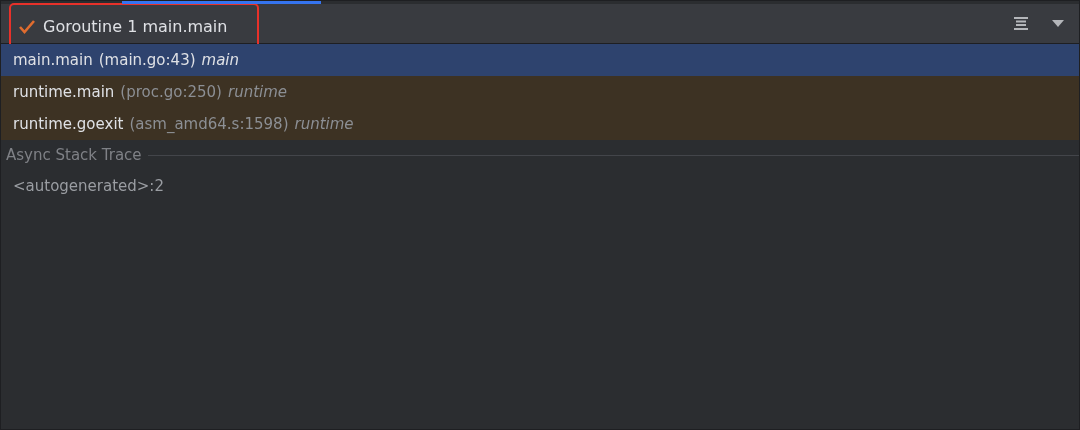 The image size is (1080, 430). Describe the element at coordinates (209, 124) in the screenshot. I see `frame-location: (asm_amd64.s:1598)` at that location.